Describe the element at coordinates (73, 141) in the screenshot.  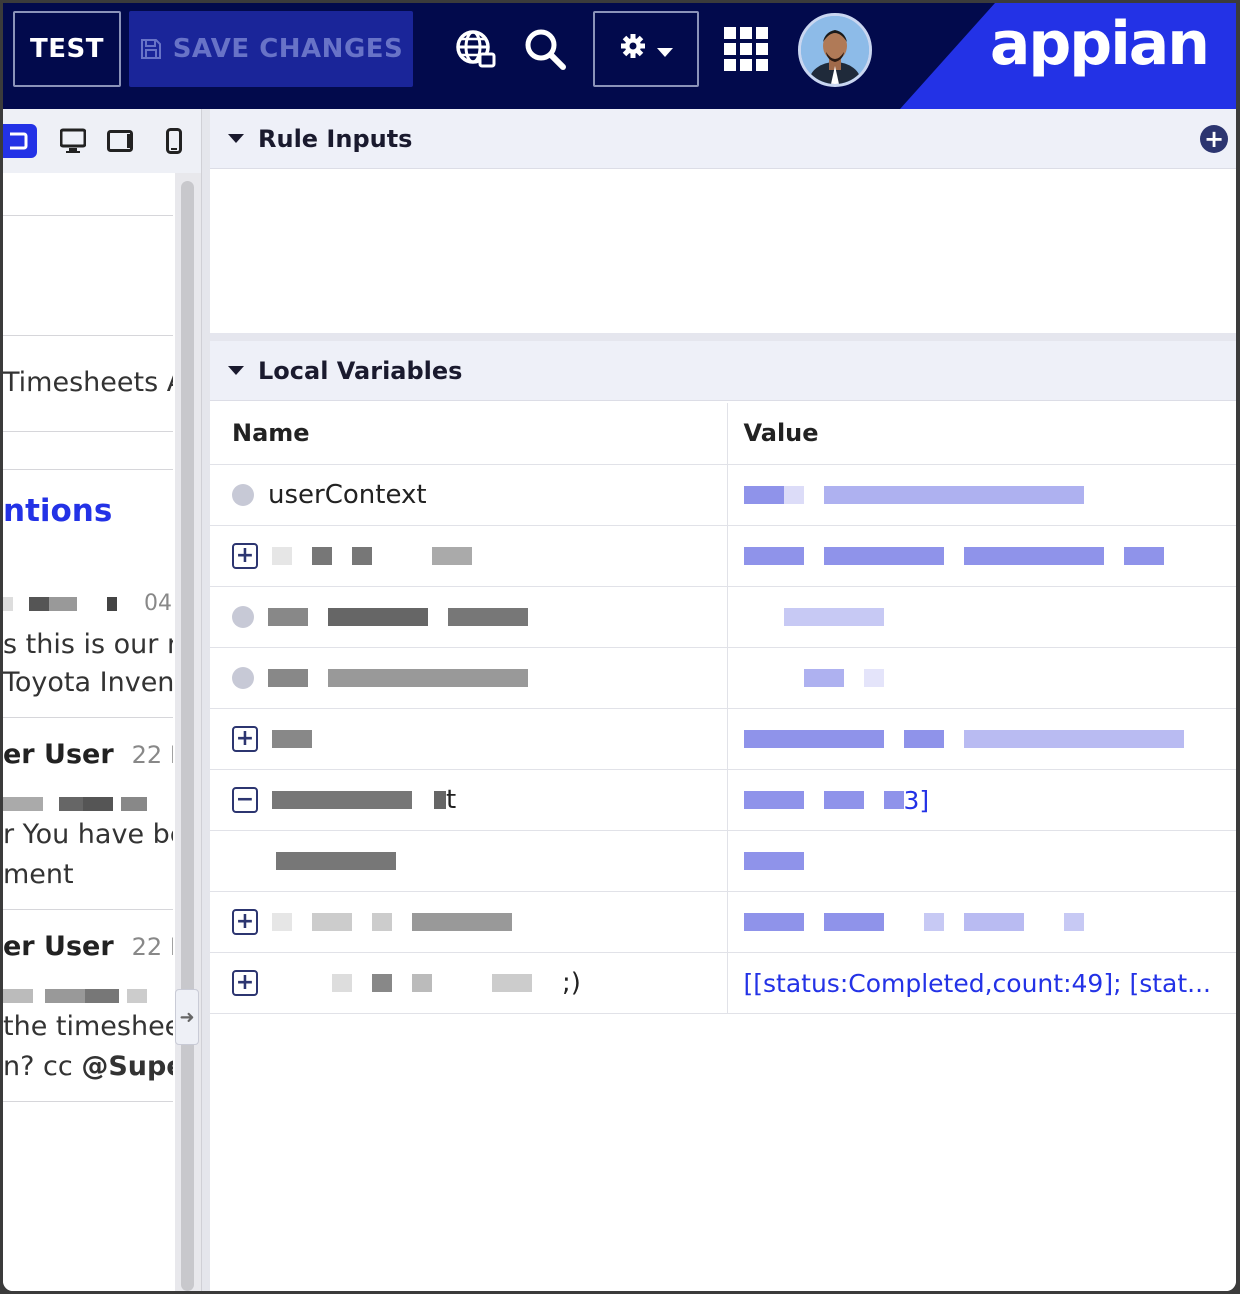
I see `desktop-view-icon` at that location.